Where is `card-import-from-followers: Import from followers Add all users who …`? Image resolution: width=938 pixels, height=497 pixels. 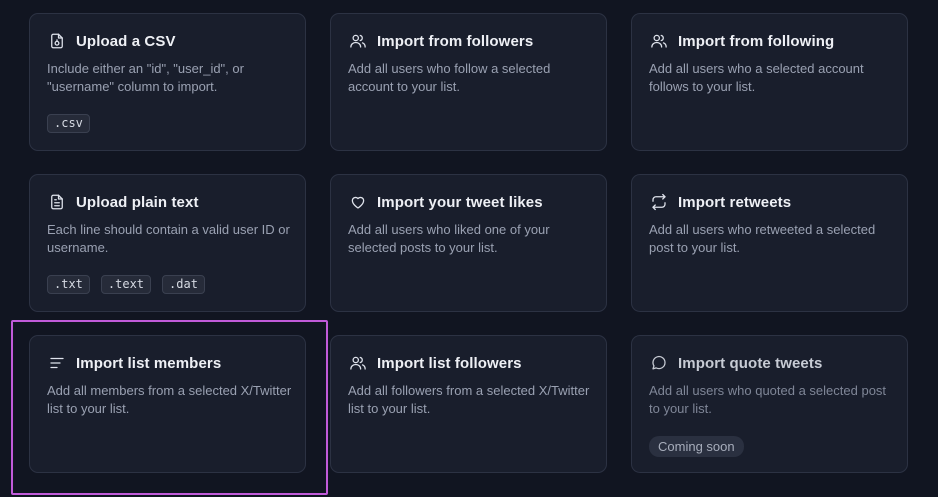
card-import-from-followers: Import from followers Add all users who … is located at coordinates (468, 82).